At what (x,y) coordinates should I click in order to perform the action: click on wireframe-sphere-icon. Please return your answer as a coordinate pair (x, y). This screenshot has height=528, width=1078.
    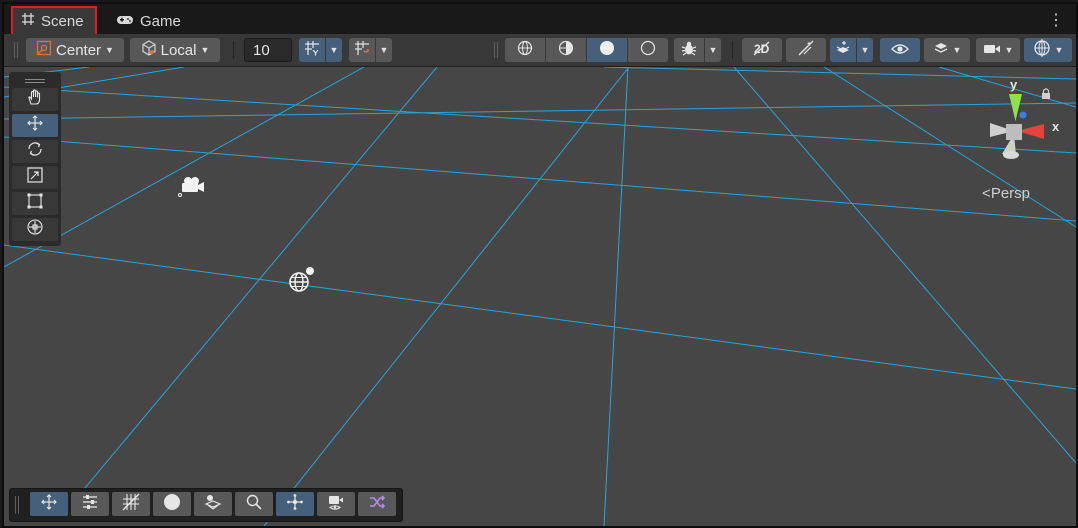
    Looking at the image, I should click on (525, 50).